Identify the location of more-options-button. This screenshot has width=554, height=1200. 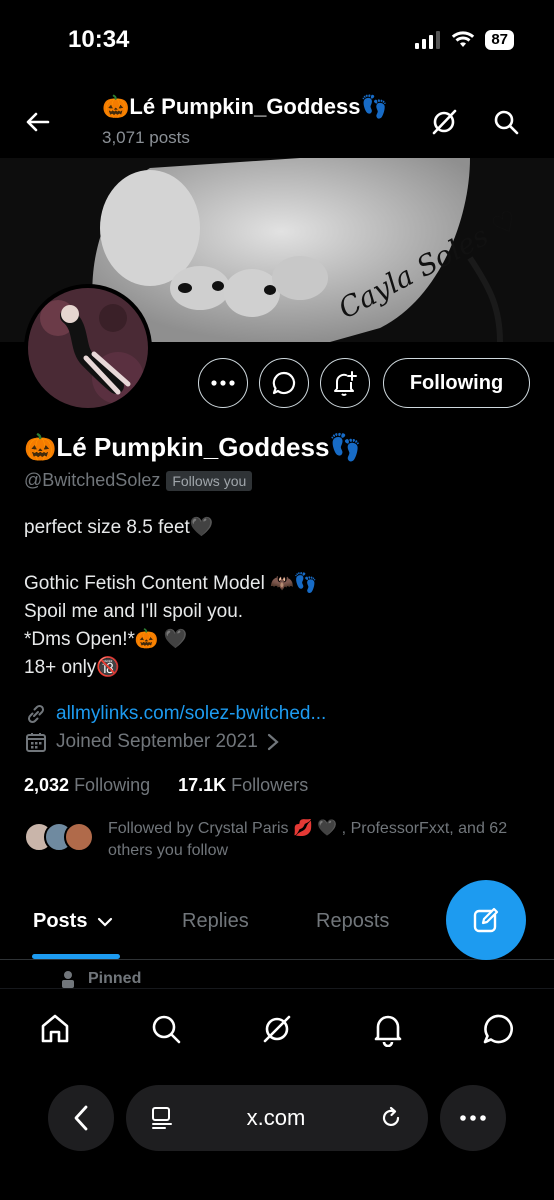
(223, 383).